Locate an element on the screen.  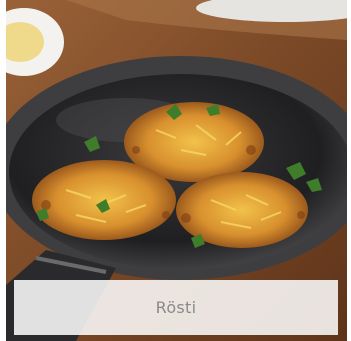
recipe-title: Rösti is located at coordinates (176, 307).